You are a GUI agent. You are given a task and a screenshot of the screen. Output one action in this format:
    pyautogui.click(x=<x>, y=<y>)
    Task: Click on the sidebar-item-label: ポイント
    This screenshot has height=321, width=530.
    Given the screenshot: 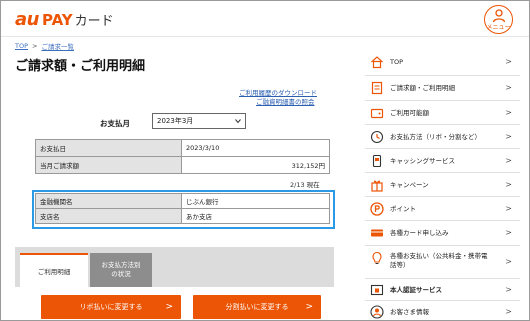 What is the action you would take?
    pyautogui.click(x=403, y=209)
    